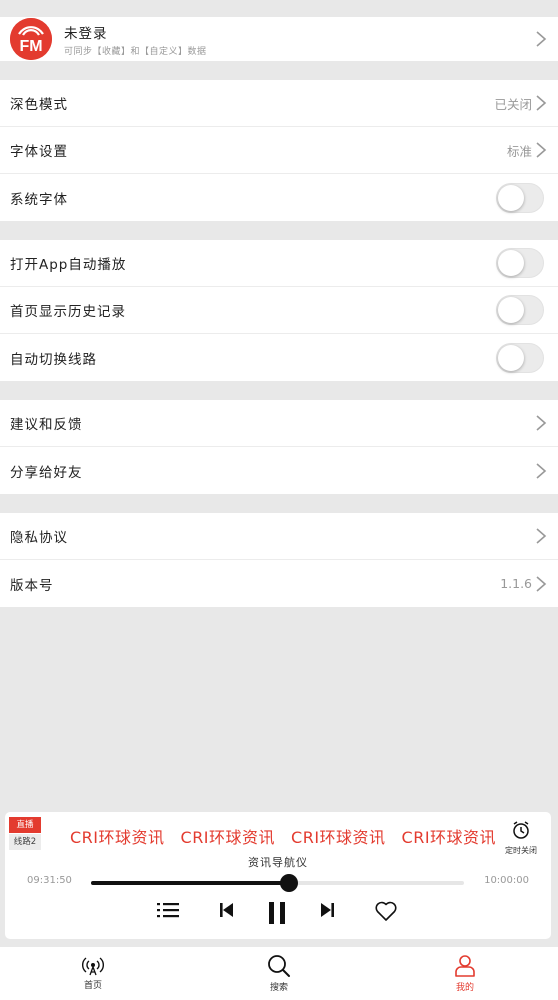  I want to click on display-settings-group: 深色模式 已关闭 字体设置 标准 系统字体, so click(279, 150).